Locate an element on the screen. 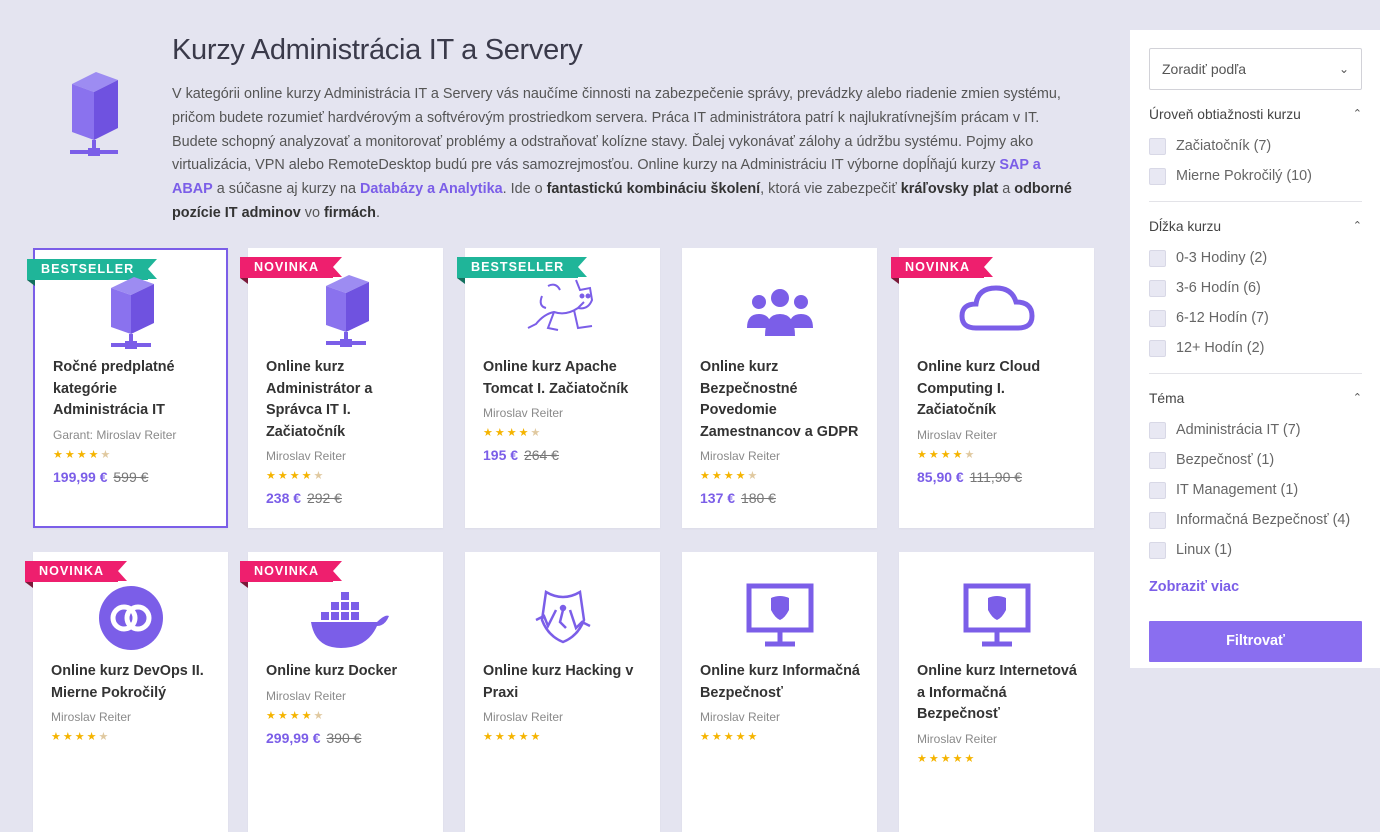 The image size is (1380, 832). filter-option: Administrácia IT (7) is located at coordinates (1255, 430).